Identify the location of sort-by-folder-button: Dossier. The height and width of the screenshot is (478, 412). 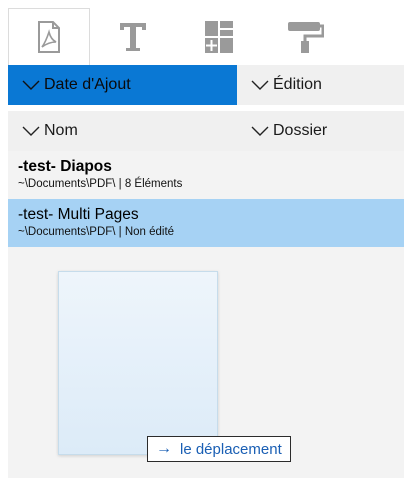
(320, 131).